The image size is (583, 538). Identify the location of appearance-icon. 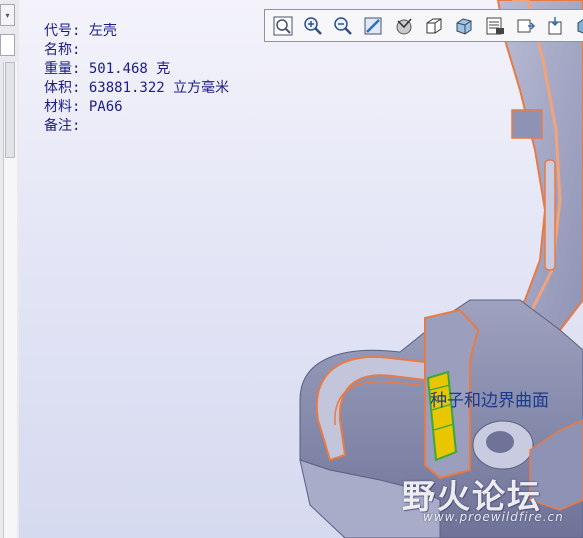
(580, 25).